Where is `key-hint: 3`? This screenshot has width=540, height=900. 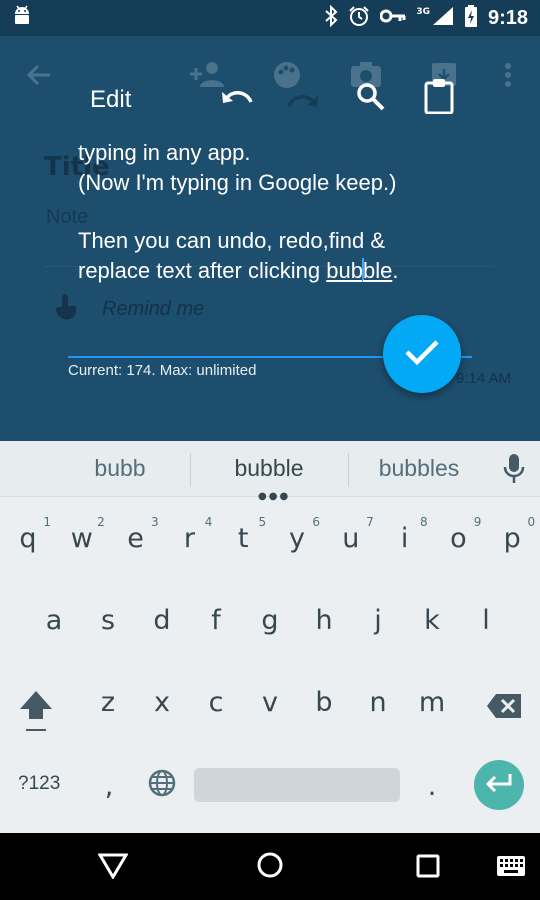
key-hint: 3 is located at coordinates (154, 522).